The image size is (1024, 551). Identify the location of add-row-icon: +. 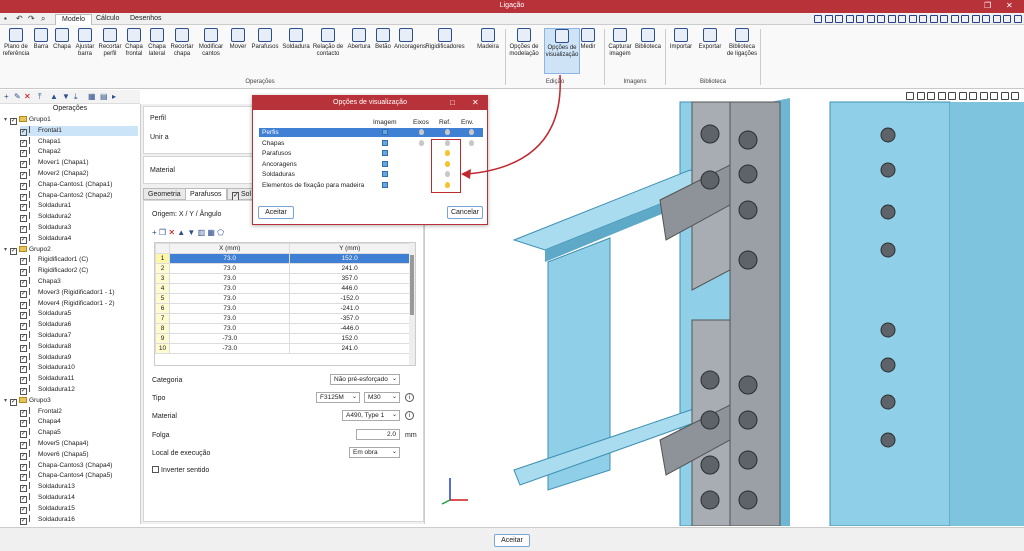
(154, 232).